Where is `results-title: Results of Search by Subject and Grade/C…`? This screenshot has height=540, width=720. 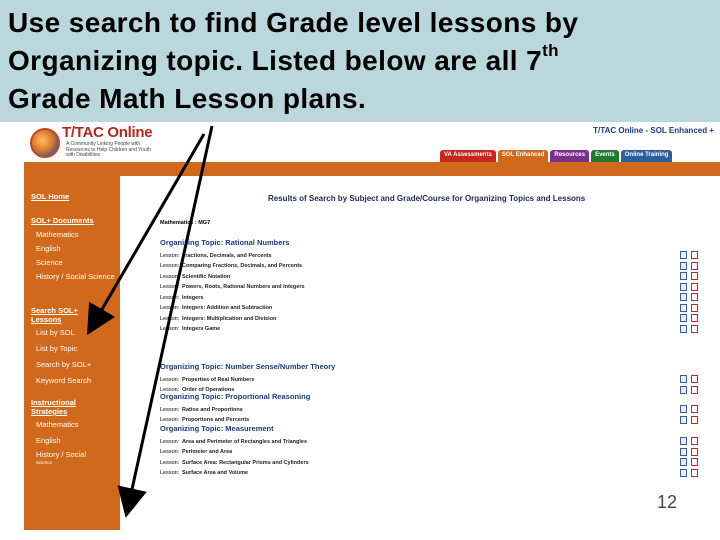
results-title: Results of Search by Subject and Grade/C… is located at coordinates (427, 198).